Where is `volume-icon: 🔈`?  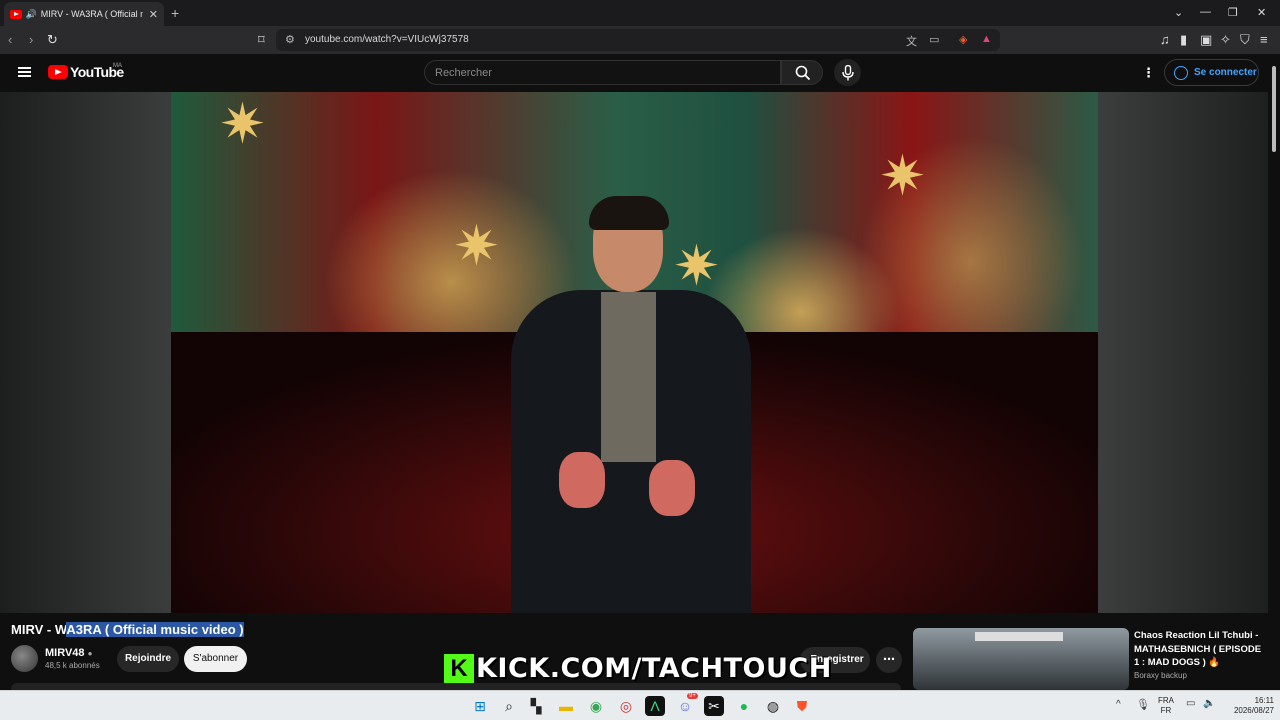 volume-icon: 🔈 is located at coordinates (1209, 703).